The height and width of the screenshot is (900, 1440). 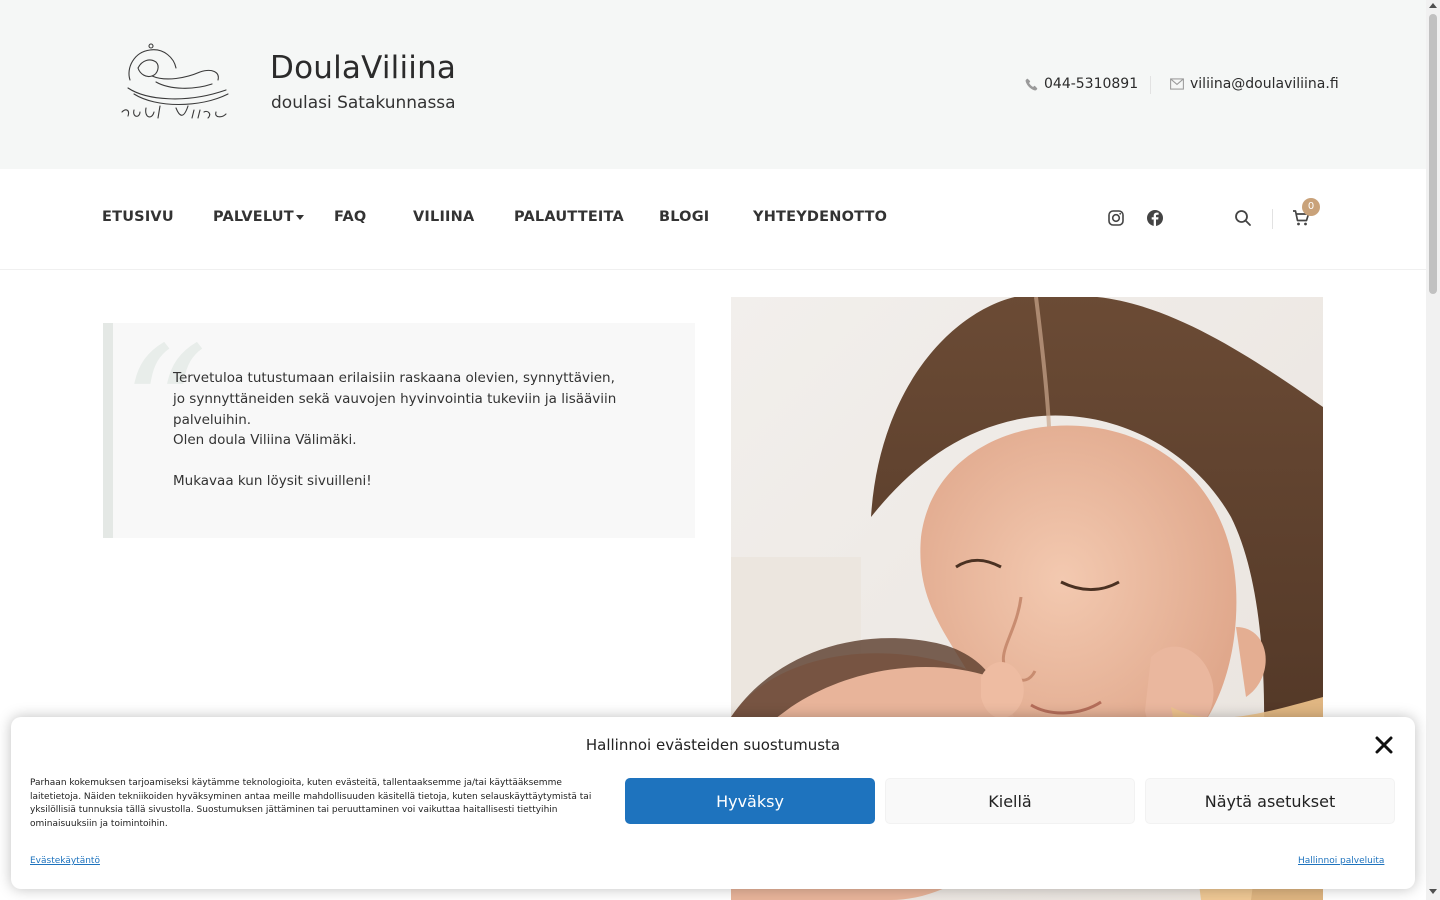 What do you see at coordinates (1010, 801) in the screenshot?
I see `deny-cookies-button: Kiellä` at bounding box center [1010, 801].